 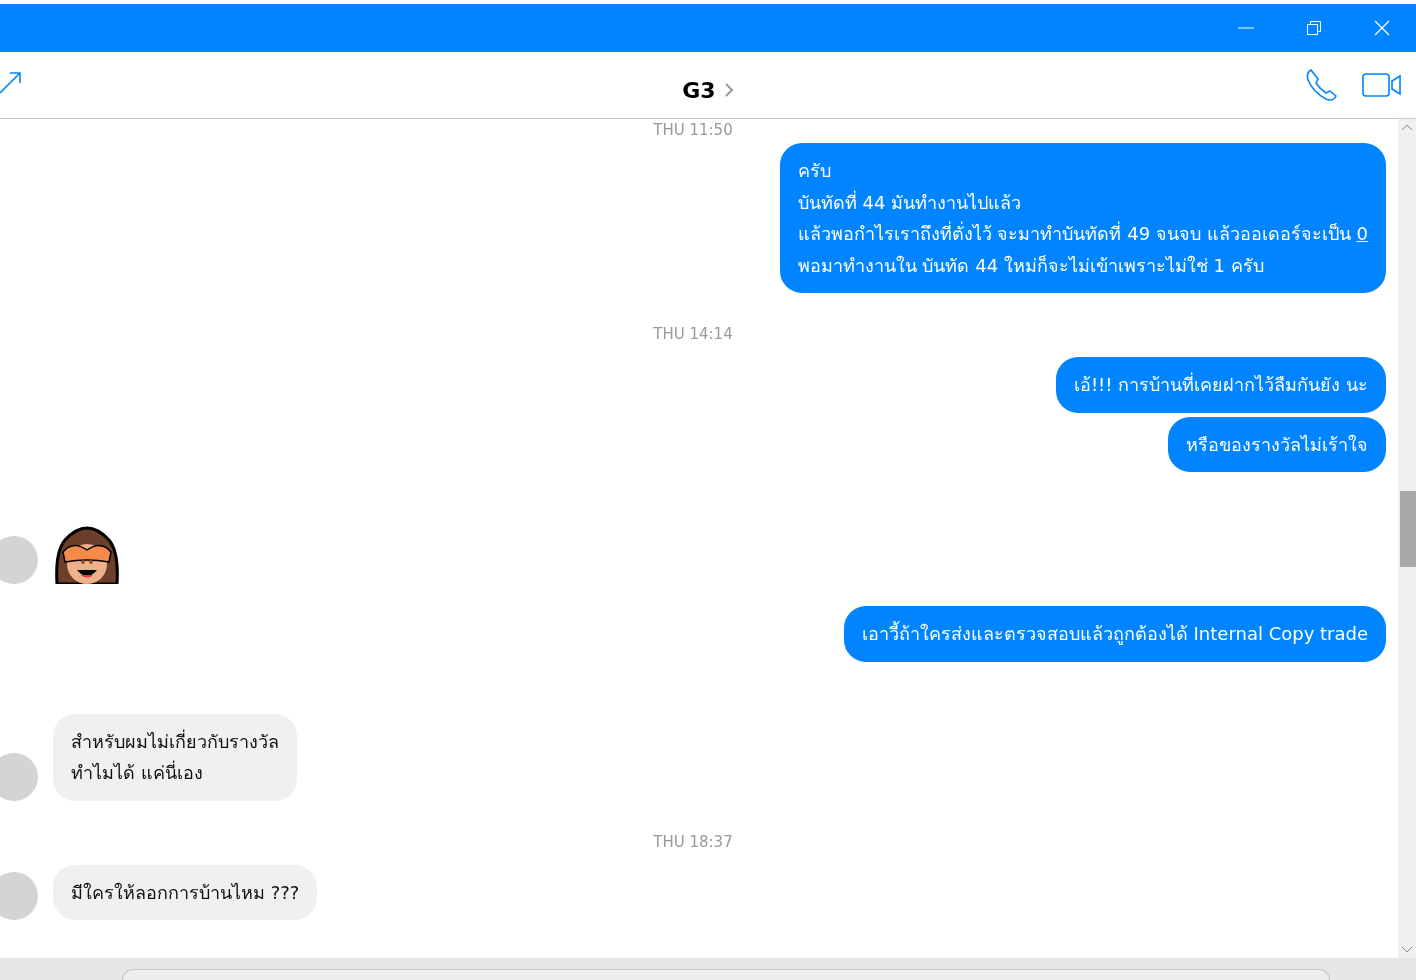 What do you see at coordinates (1382, 85) in the screenshot?
I see `video-call-button` at bounding box center [1382, 85].